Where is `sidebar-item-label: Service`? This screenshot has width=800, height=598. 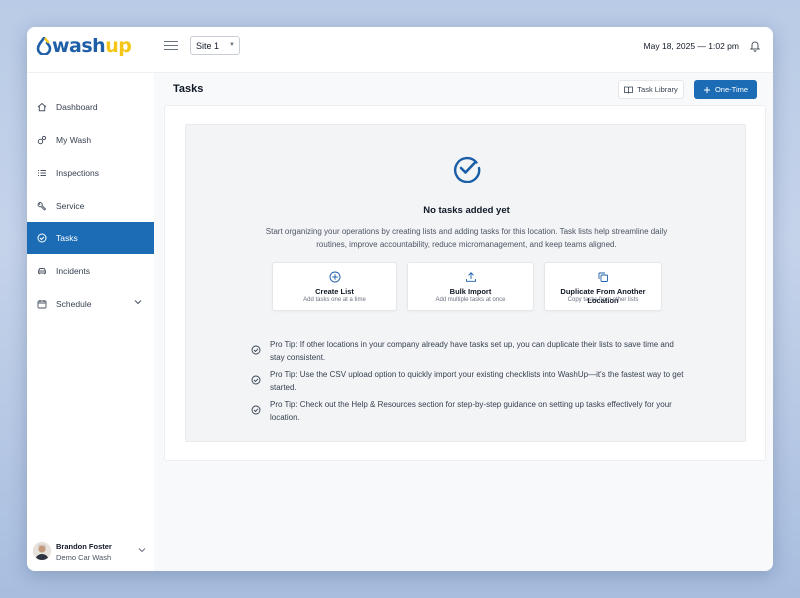
sidebar-item-label: Service is located at coordinates (70, 206).